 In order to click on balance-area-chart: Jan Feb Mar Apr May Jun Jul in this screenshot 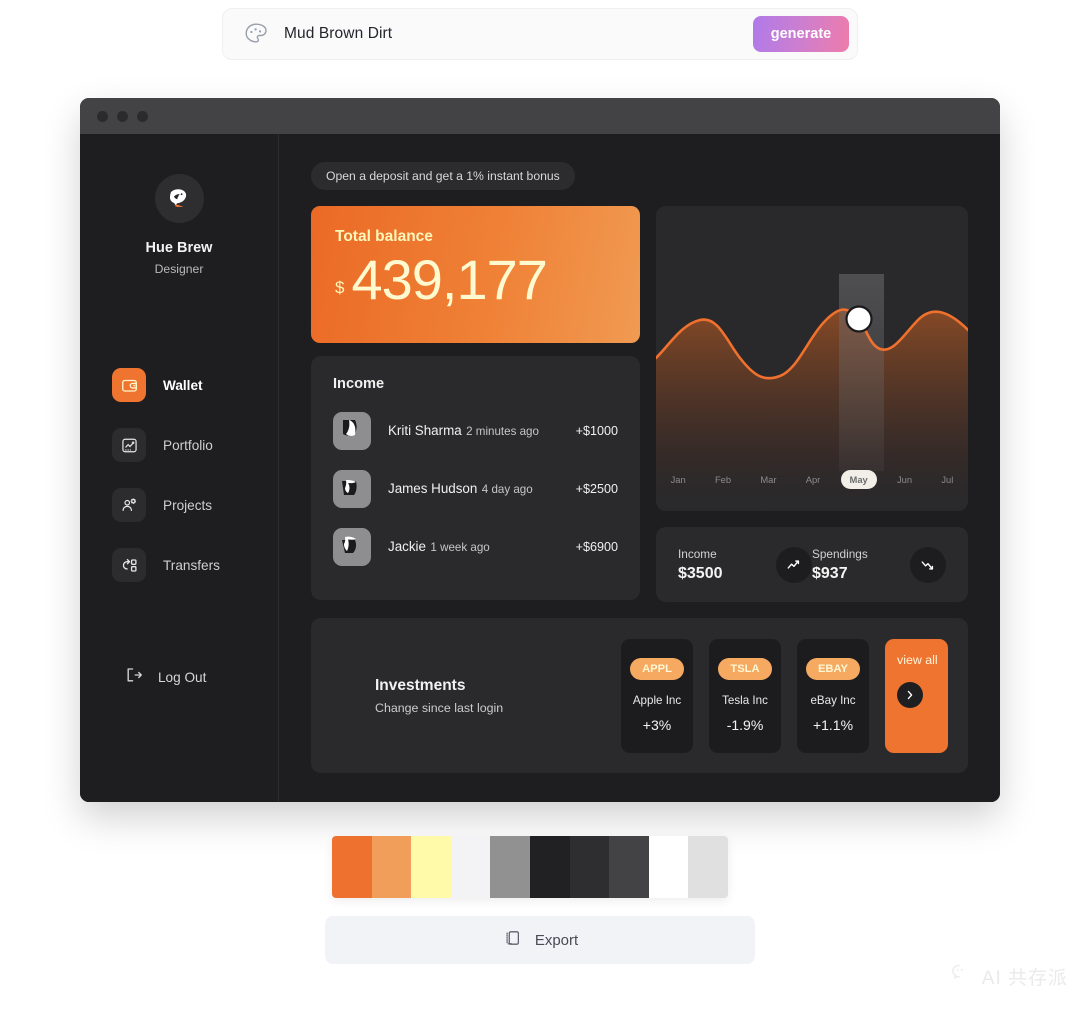, I will do `click(812, 358)`.